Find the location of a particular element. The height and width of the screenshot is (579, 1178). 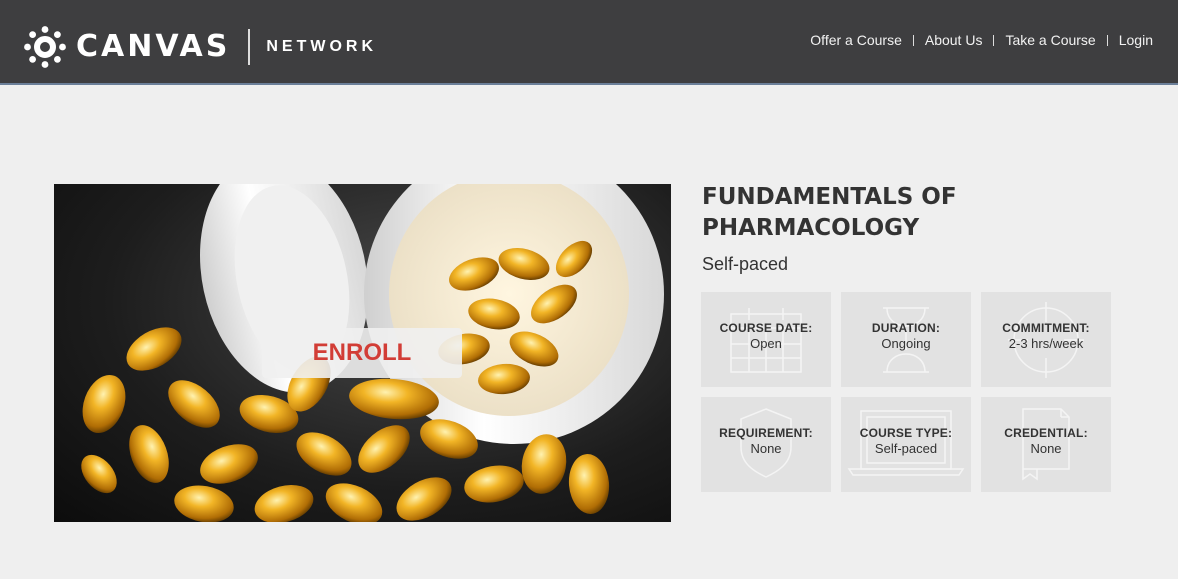

detail-label: DURATION: is located at coordinates (906, 328).